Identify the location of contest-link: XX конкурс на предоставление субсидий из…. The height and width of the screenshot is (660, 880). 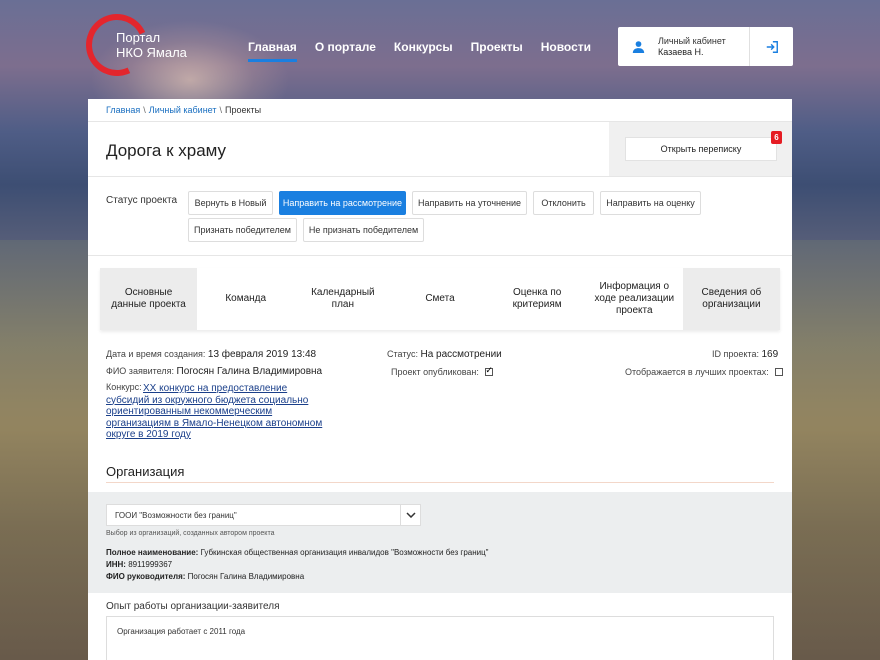
(215, 412).